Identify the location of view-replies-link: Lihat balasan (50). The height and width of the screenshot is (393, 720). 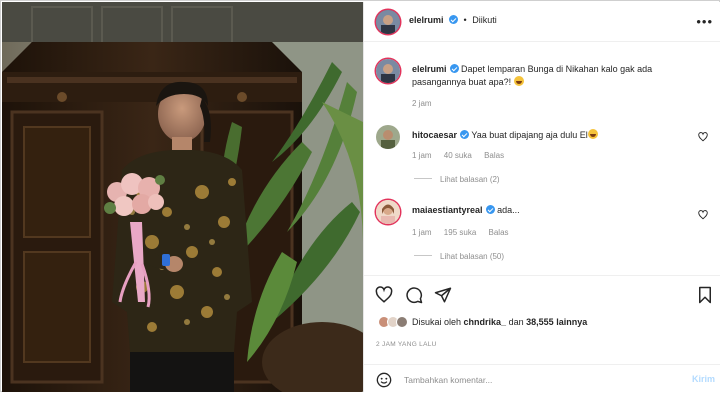
(459, 256).